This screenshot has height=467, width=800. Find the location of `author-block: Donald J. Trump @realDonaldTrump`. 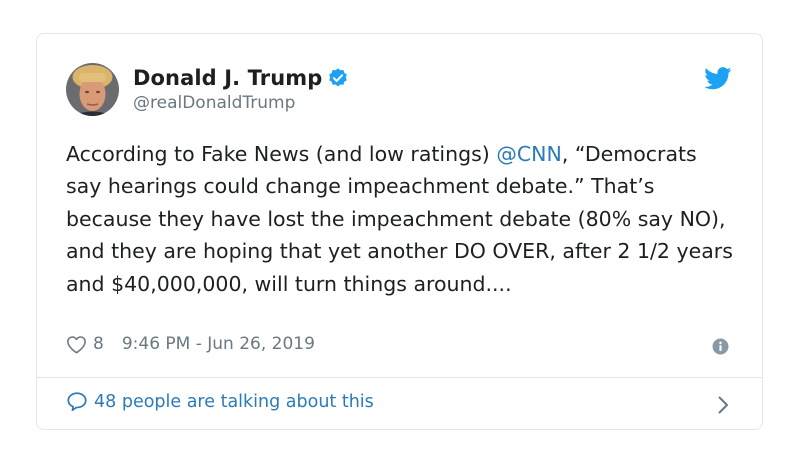

author-block: Donald J. Trump @realDonaldTrump is located at coordinates (241, 89).